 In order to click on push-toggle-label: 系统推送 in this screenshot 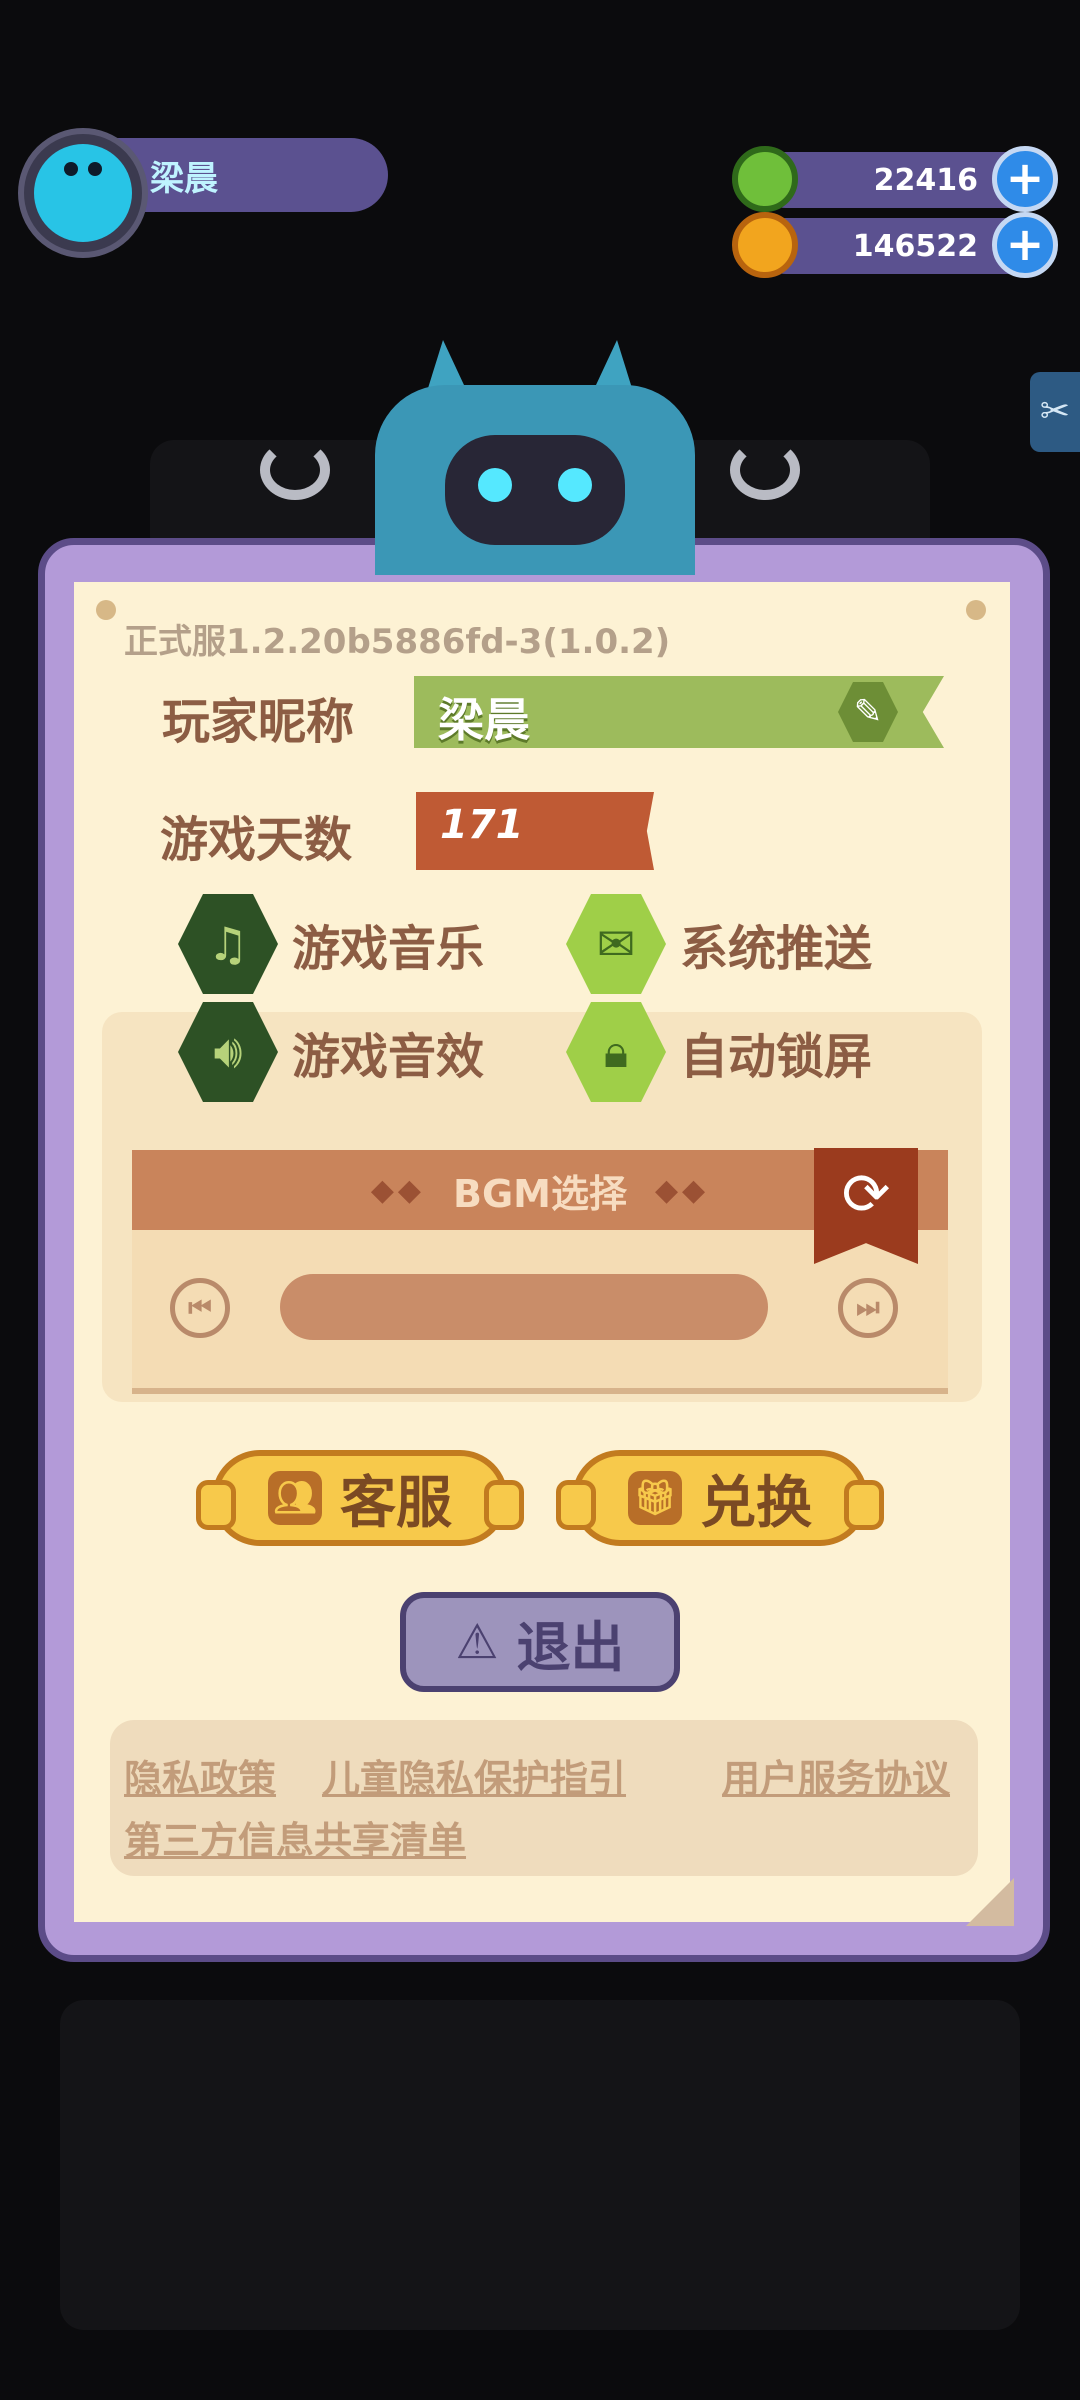, I will do `click(776, 949)`.